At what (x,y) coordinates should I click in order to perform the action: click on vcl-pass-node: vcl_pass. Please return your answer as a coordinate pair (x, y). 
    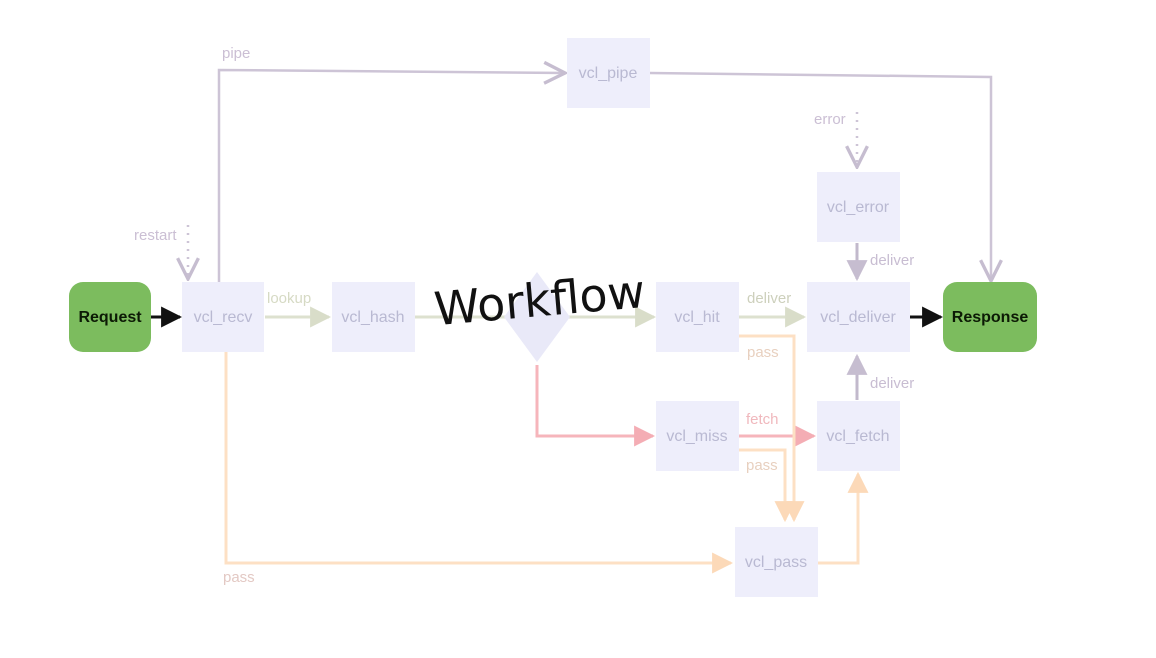
    Looking at the image, I should click on (776, 562).